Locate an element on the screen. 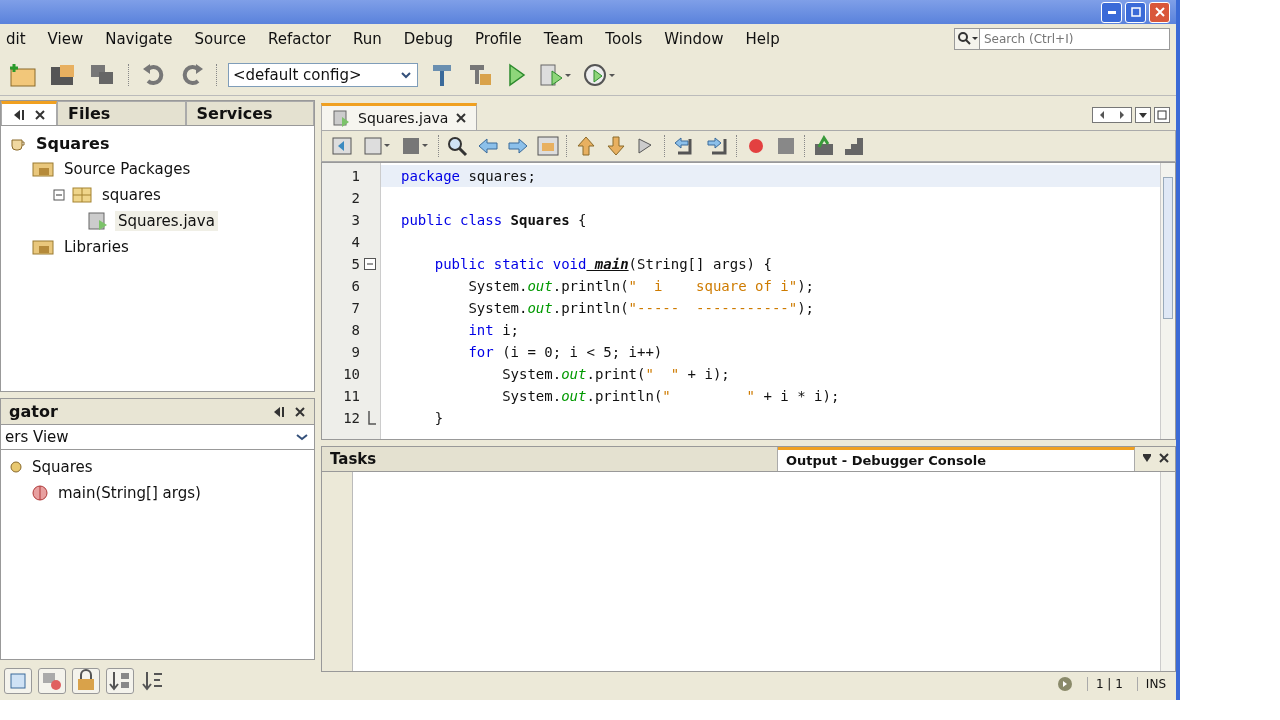 The image size is (1280, 720). square-icon is located at coordinates (18, 681).